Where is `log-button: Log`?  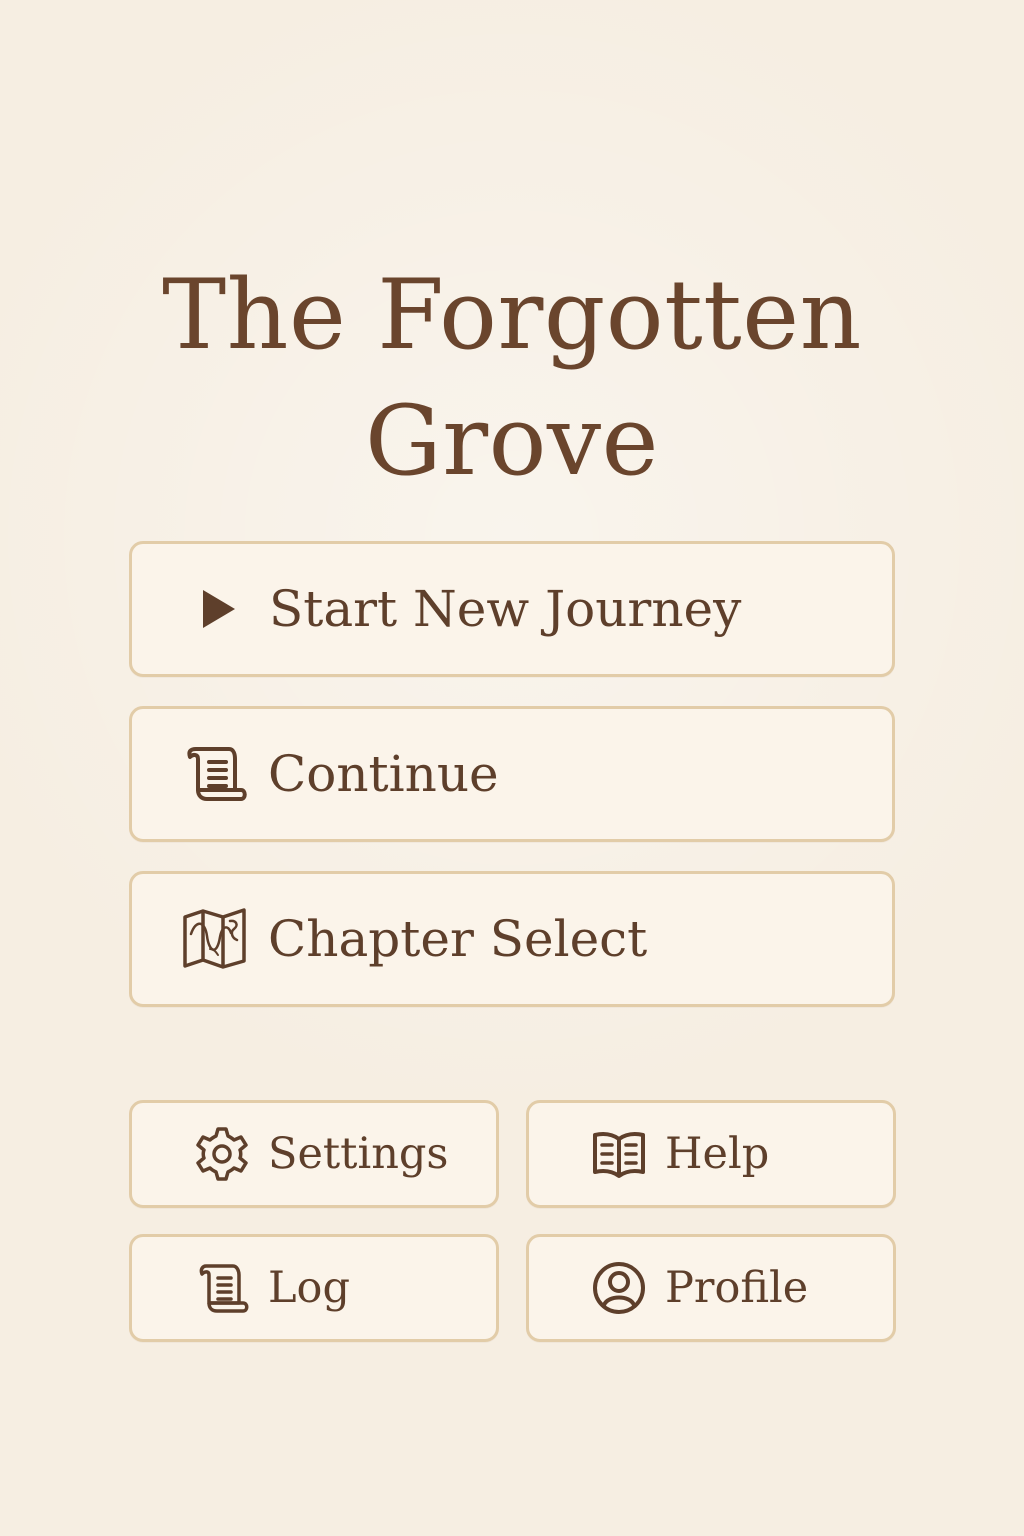 log-button: Log is located at coordinates (314, 1288).